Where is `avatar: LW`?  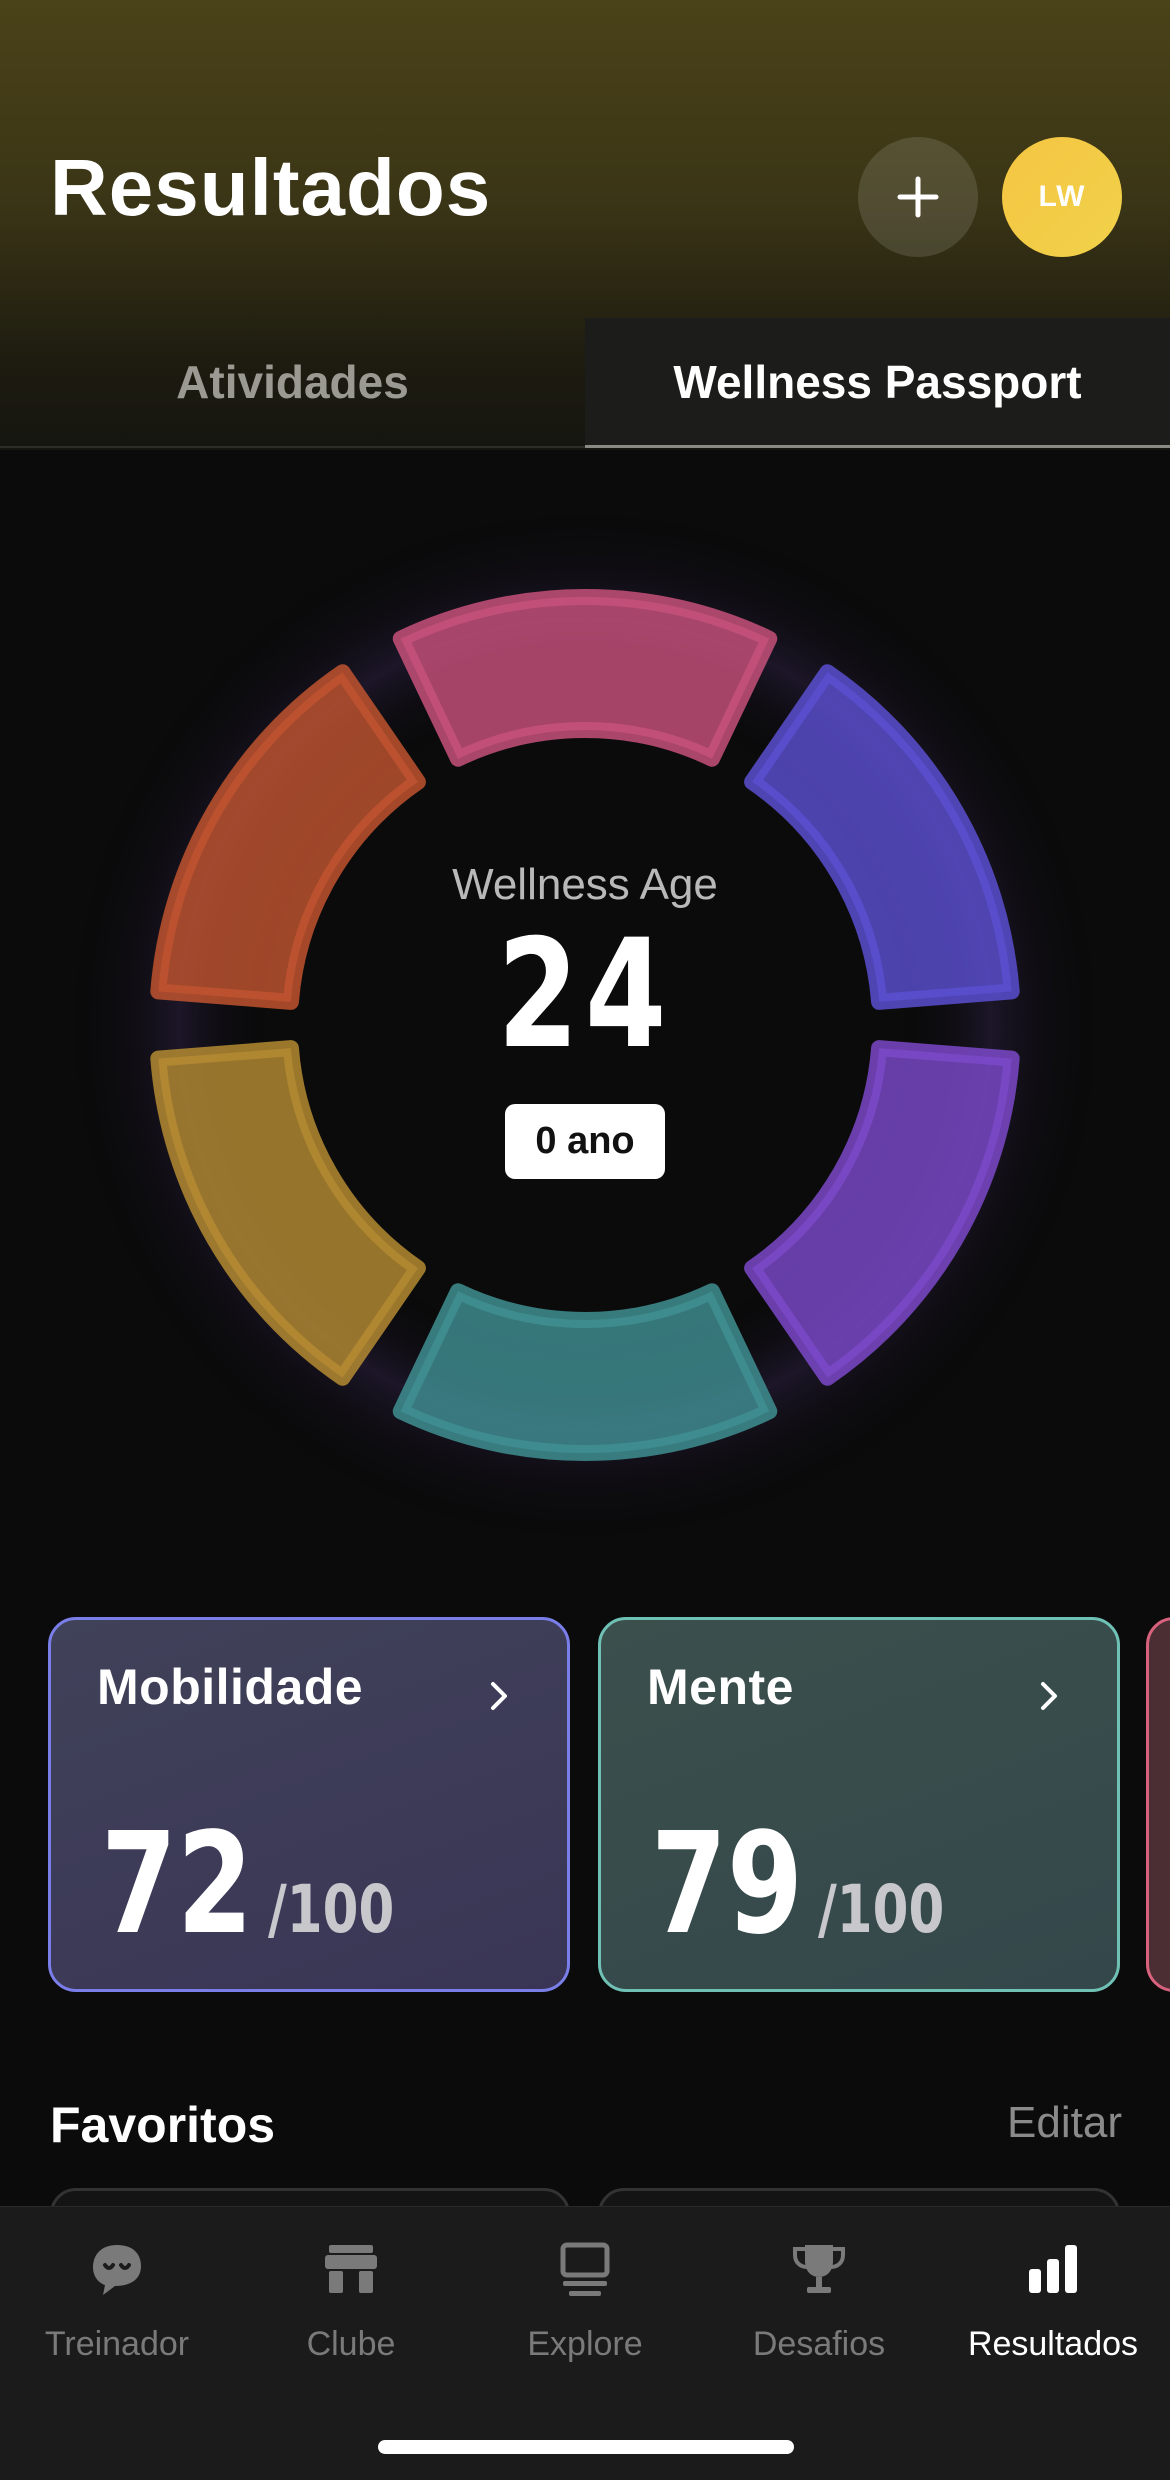
avatar: LW is located at coordinates (1062, 197).